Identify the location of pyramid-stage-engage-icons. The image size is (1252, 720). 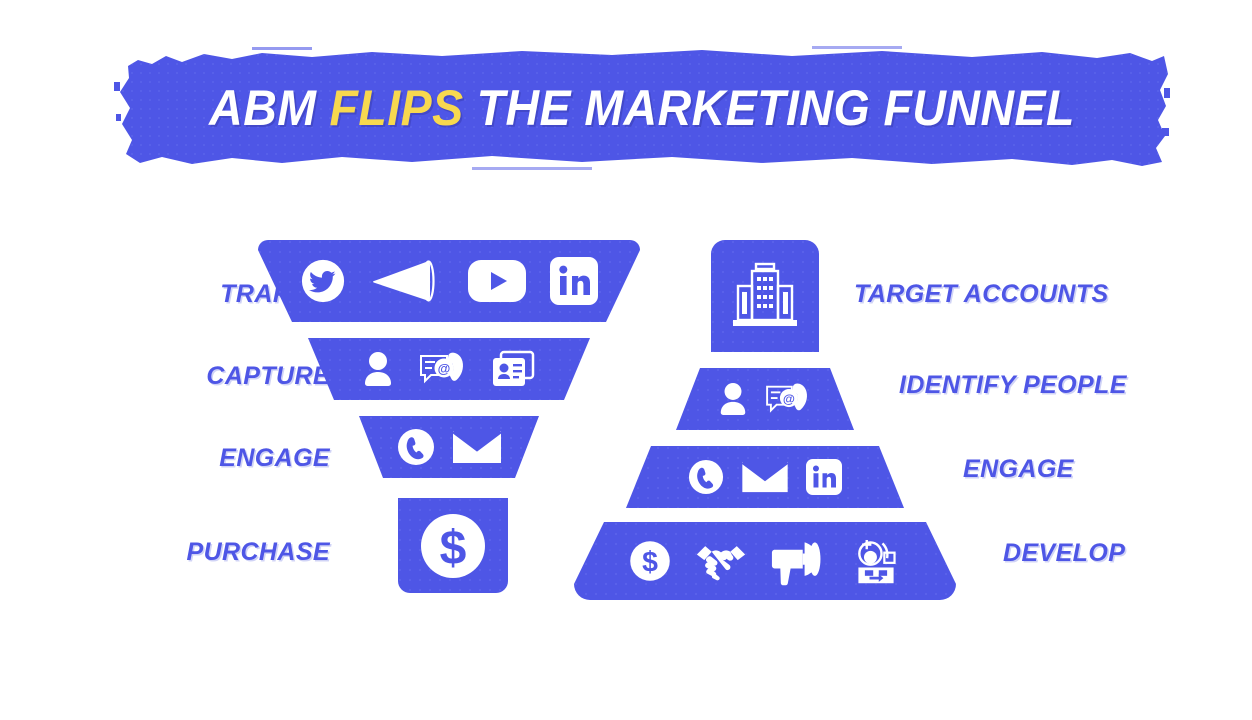
(765, 477).